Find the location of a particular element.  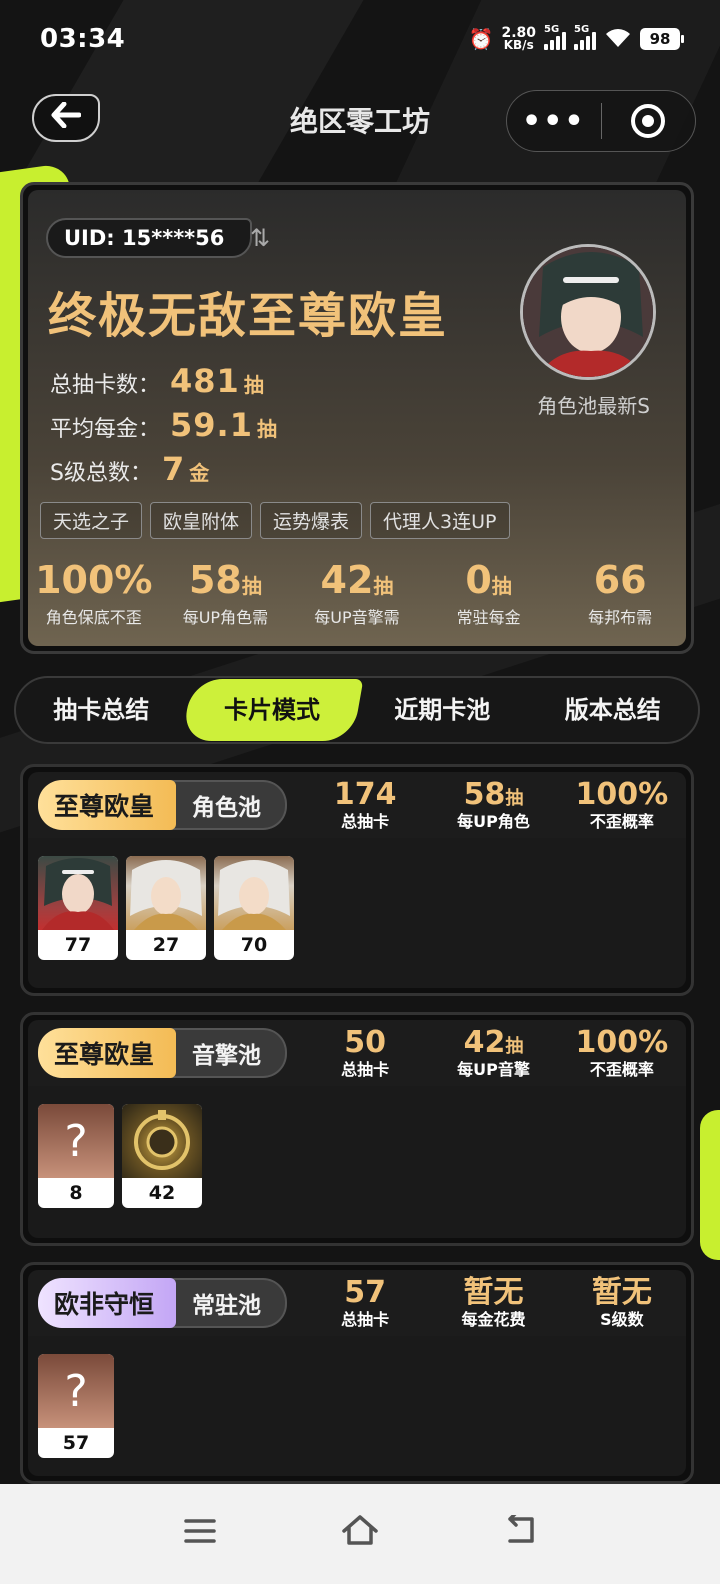

status-time: 03:34 is located at coordinates (83, 39).